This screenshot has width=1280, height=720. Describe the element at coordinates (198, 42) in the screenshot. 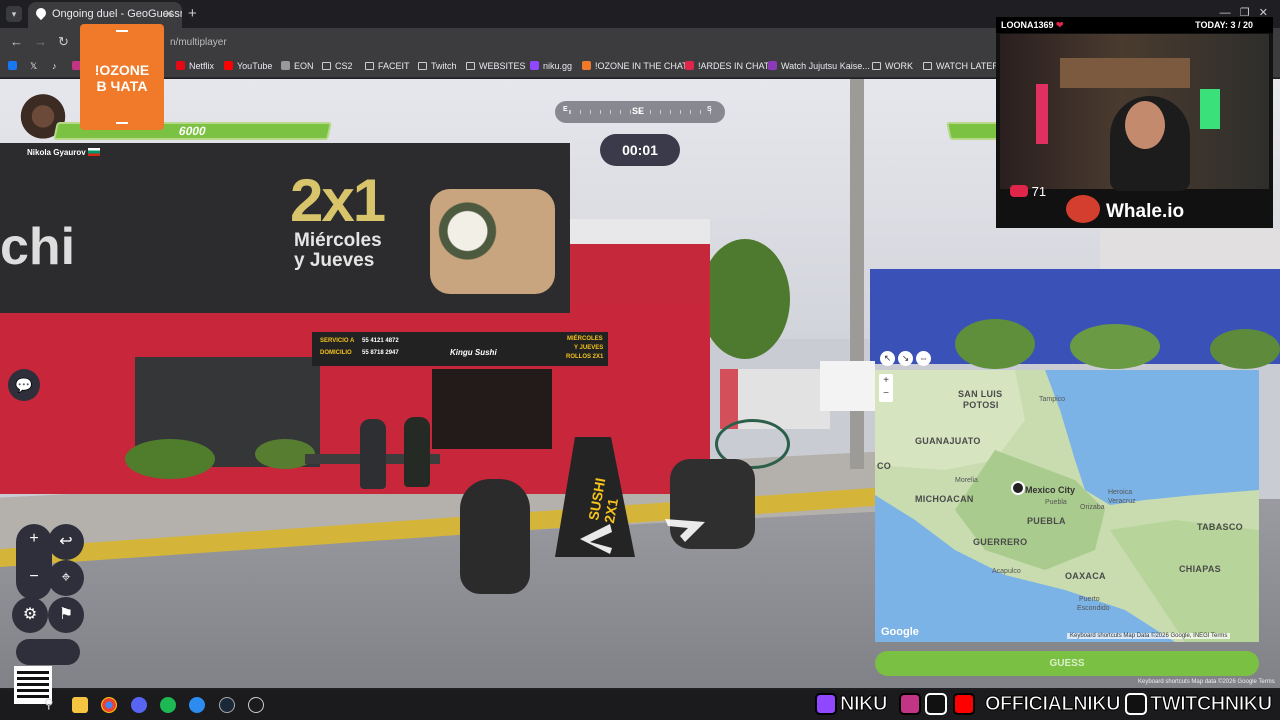

I see `url-field: n/multiplayer` at that location.